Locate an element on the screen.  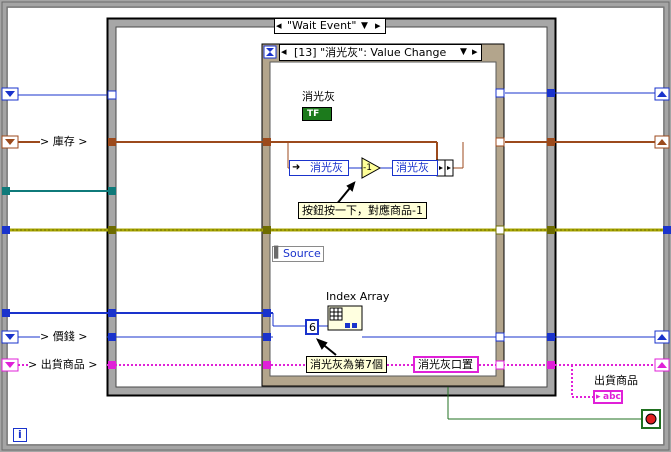
index-array-label: Index Array is located at coordinates (358, 296).